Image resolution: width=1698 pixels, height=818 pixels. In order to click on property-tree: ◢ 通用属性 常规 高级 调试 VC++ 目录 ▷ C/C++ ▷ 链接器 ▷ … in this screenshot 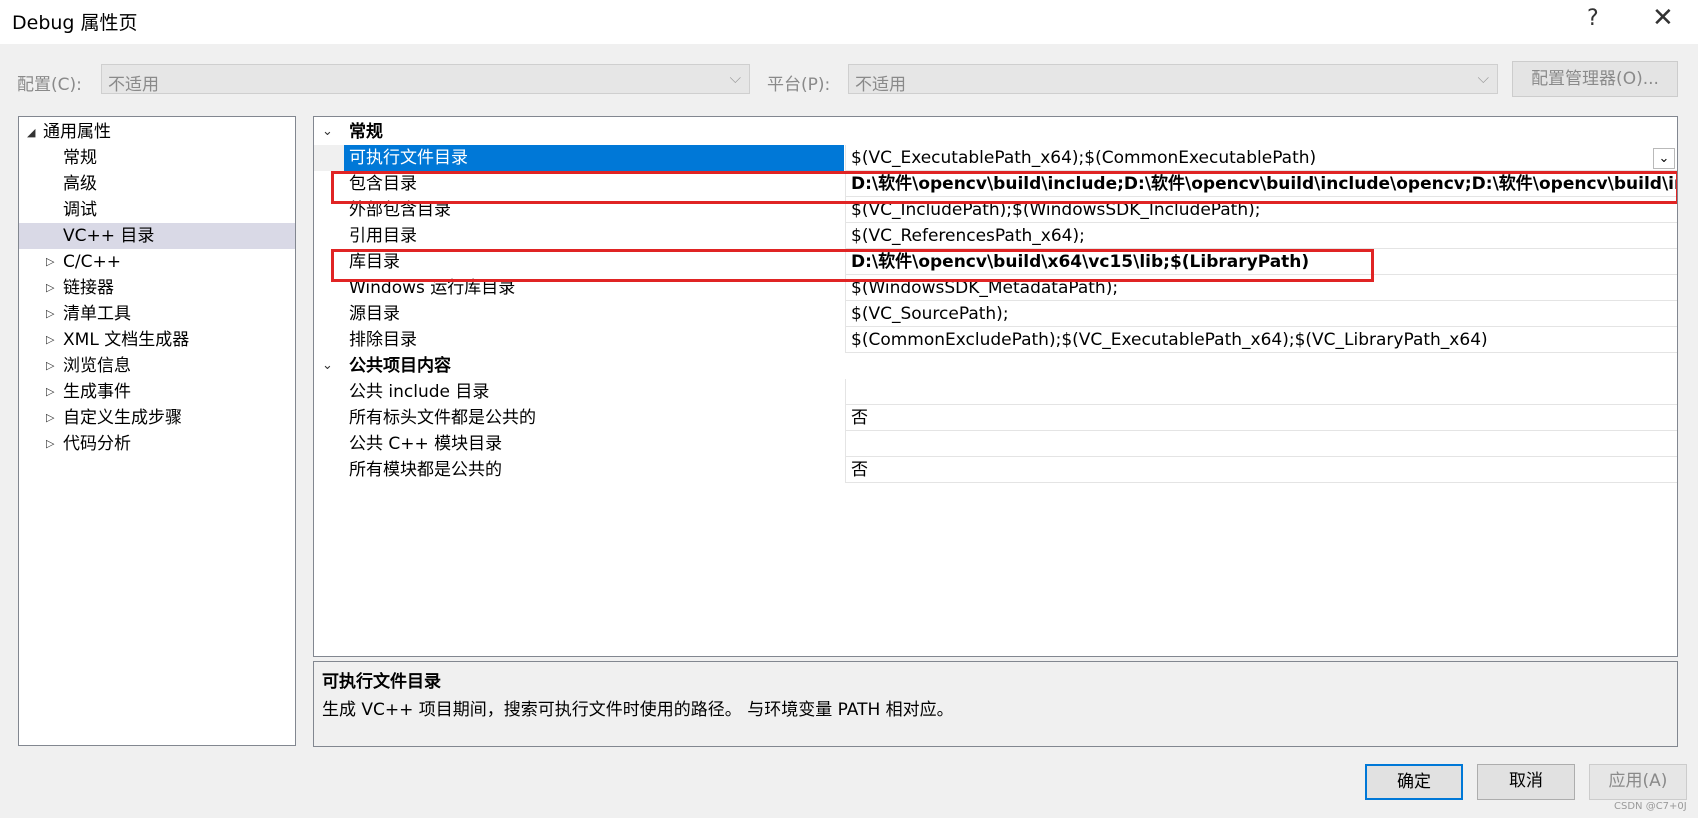, I will do `click(157, 431)`.